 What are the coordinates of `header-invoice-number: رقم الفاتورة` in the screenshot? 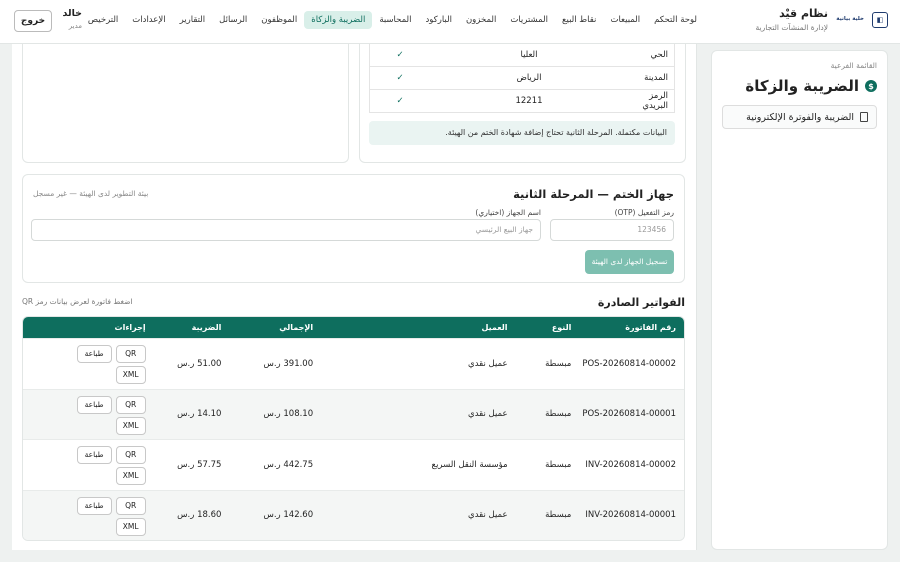 It's located at (650, 327).